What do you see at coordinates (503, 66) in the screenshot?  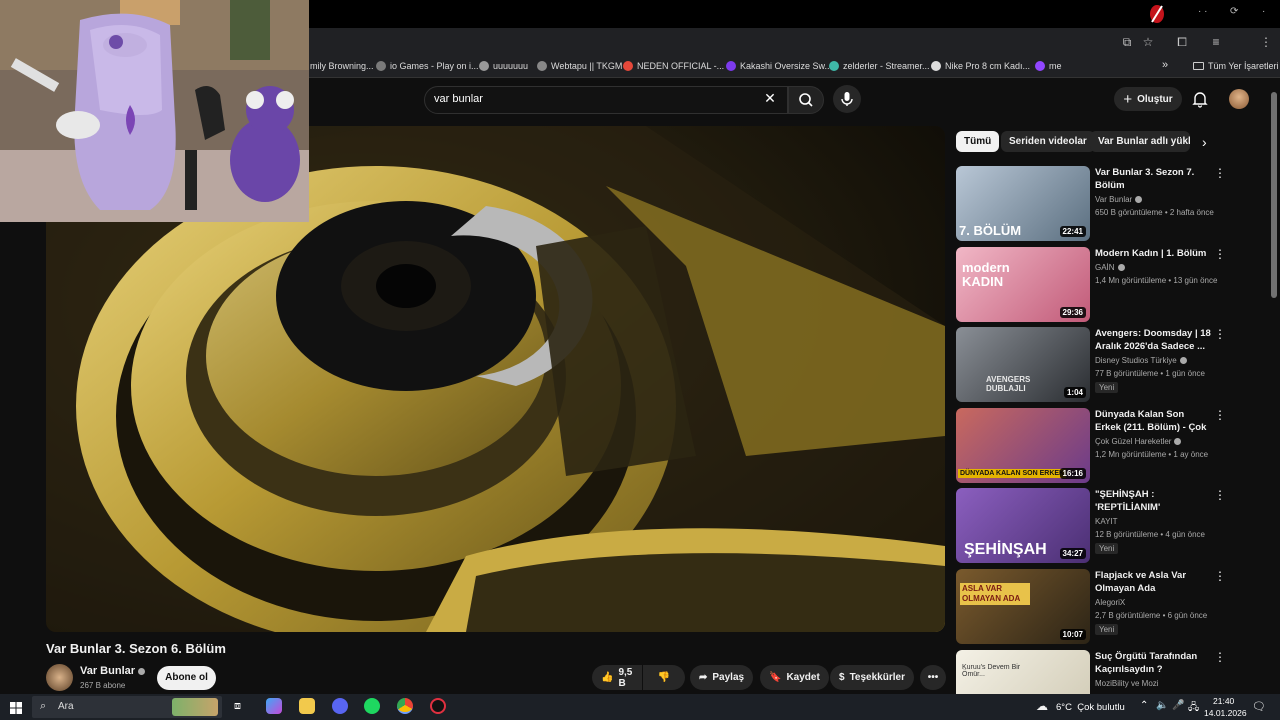 I see `bookmark-item: uuuuuuu` at bounding box center [503, 66].